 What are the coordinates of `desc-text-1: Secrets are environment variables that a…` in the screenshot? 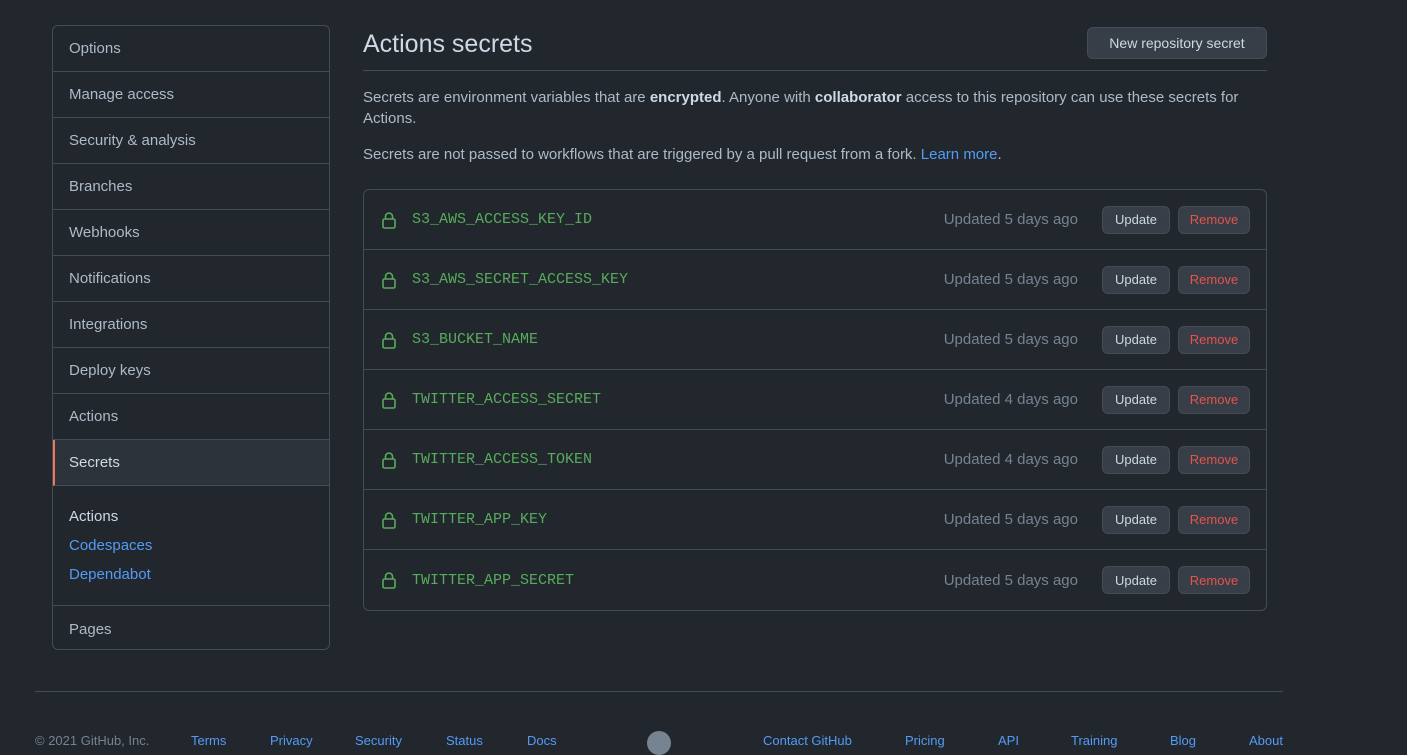 It's located at (506, 97).